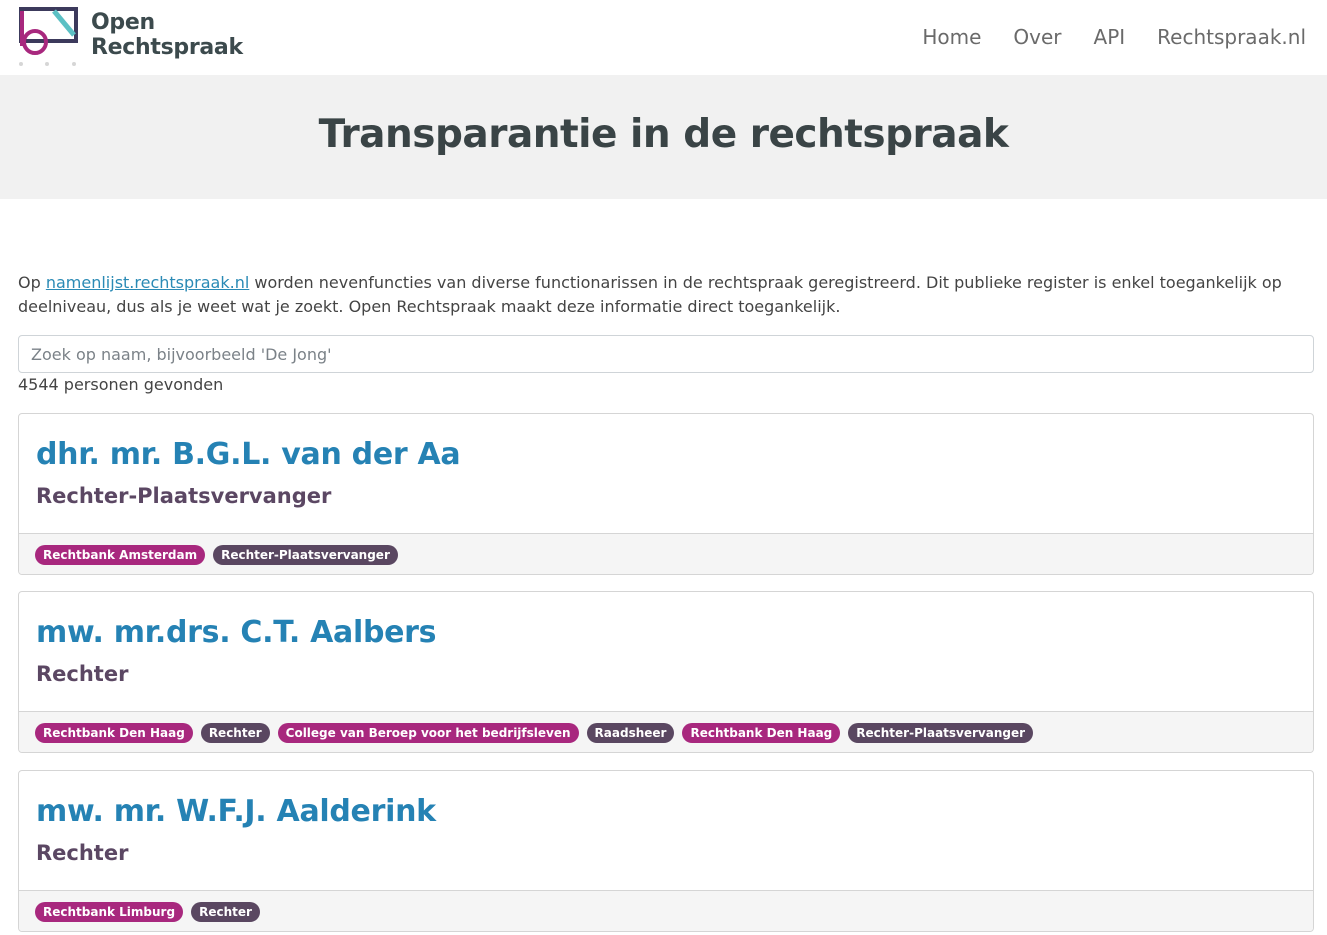 This screenshot has width=1327, height=935. I want to click on nav-over: Over, so click(1037, 37).